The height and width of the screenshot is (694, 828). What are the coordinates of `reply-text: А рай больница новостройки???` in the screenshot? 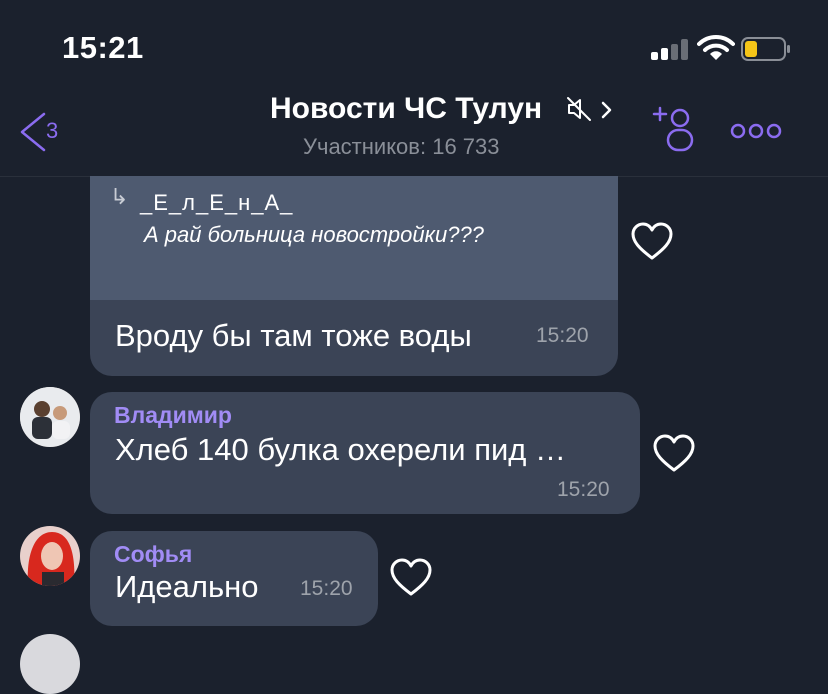 It's located at (314, 234).